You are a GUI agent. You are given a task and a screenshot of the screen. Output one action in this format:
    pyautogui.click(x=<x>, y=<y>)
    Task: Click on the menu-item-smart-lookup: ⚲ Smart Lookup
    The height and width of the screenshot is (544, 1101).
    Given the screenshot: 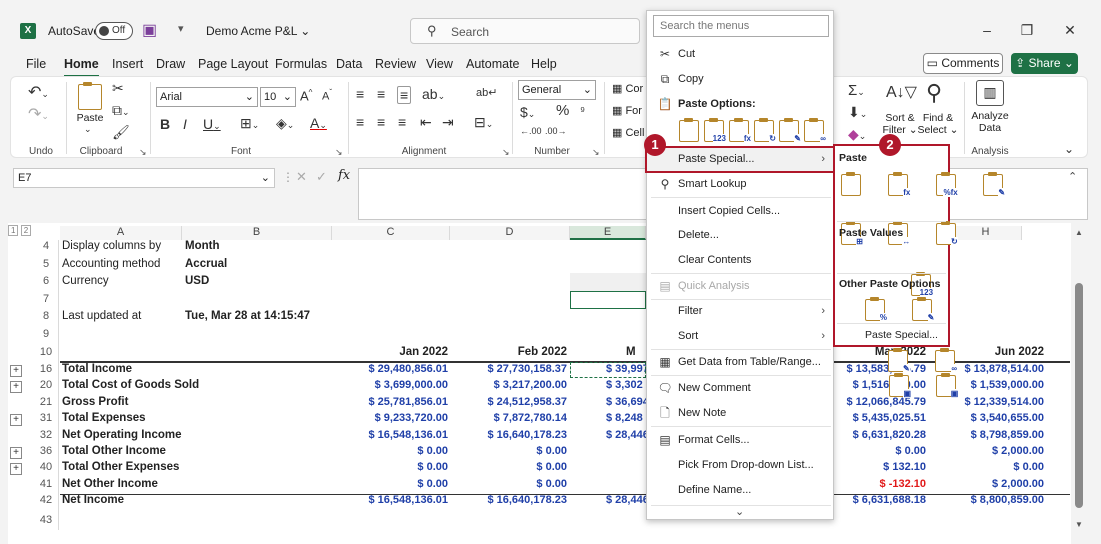 What is the action you would take?
    pyautogui.click(x=740, y=184)
    